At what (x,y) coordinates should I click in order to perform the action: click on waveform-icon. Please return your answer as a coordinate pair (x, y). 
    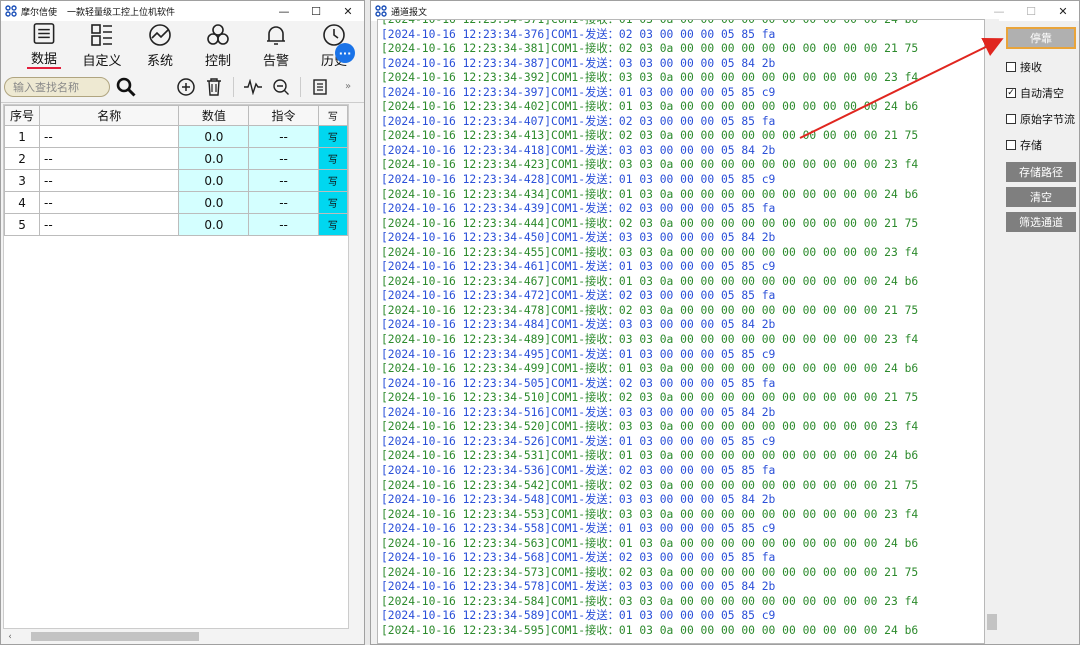
    Looking at the image, I should click on (253, 87).